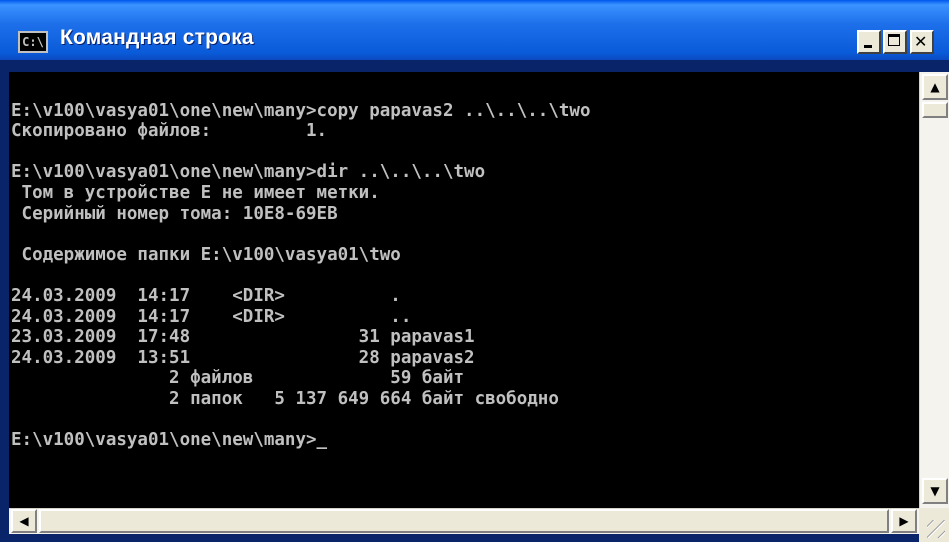 Image resolution: width=949 pixels, height=542 pixels. What do you see at coordinates (243, 337) in the screenshot?
I see `console-line: 23.03.2009 17:48 31 papavas1` at bounding box center [243, 337].